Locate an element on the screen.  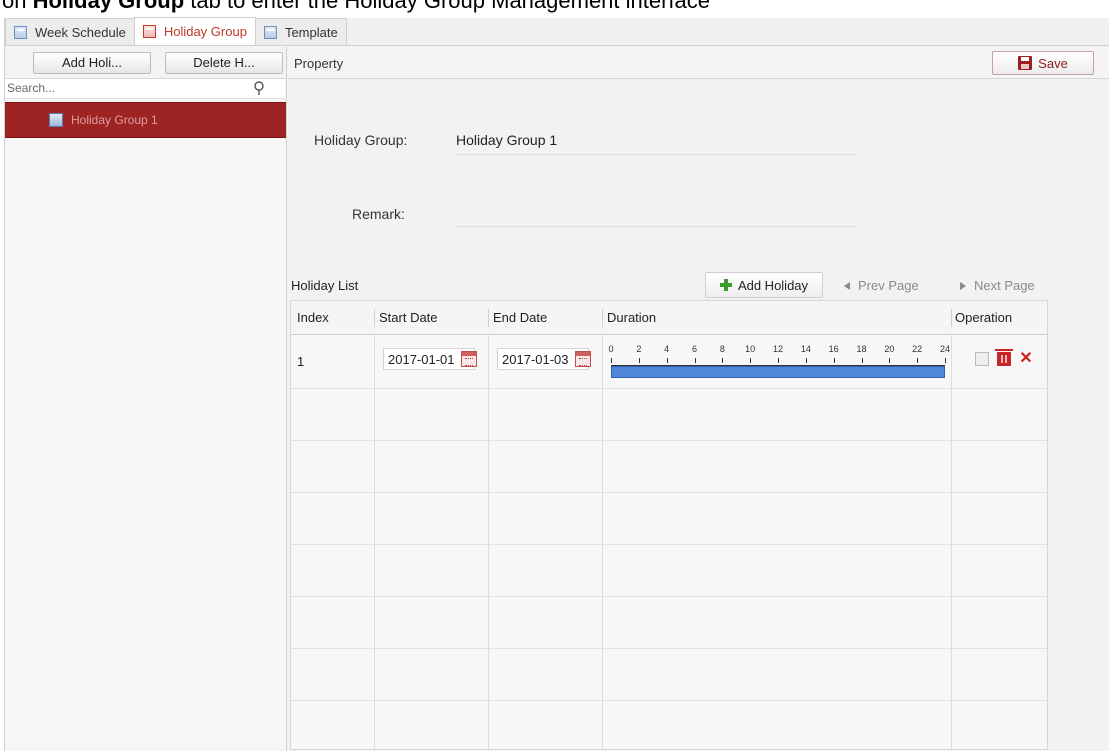
tab-label: Holiday Group is located at coordinates (205, 31).